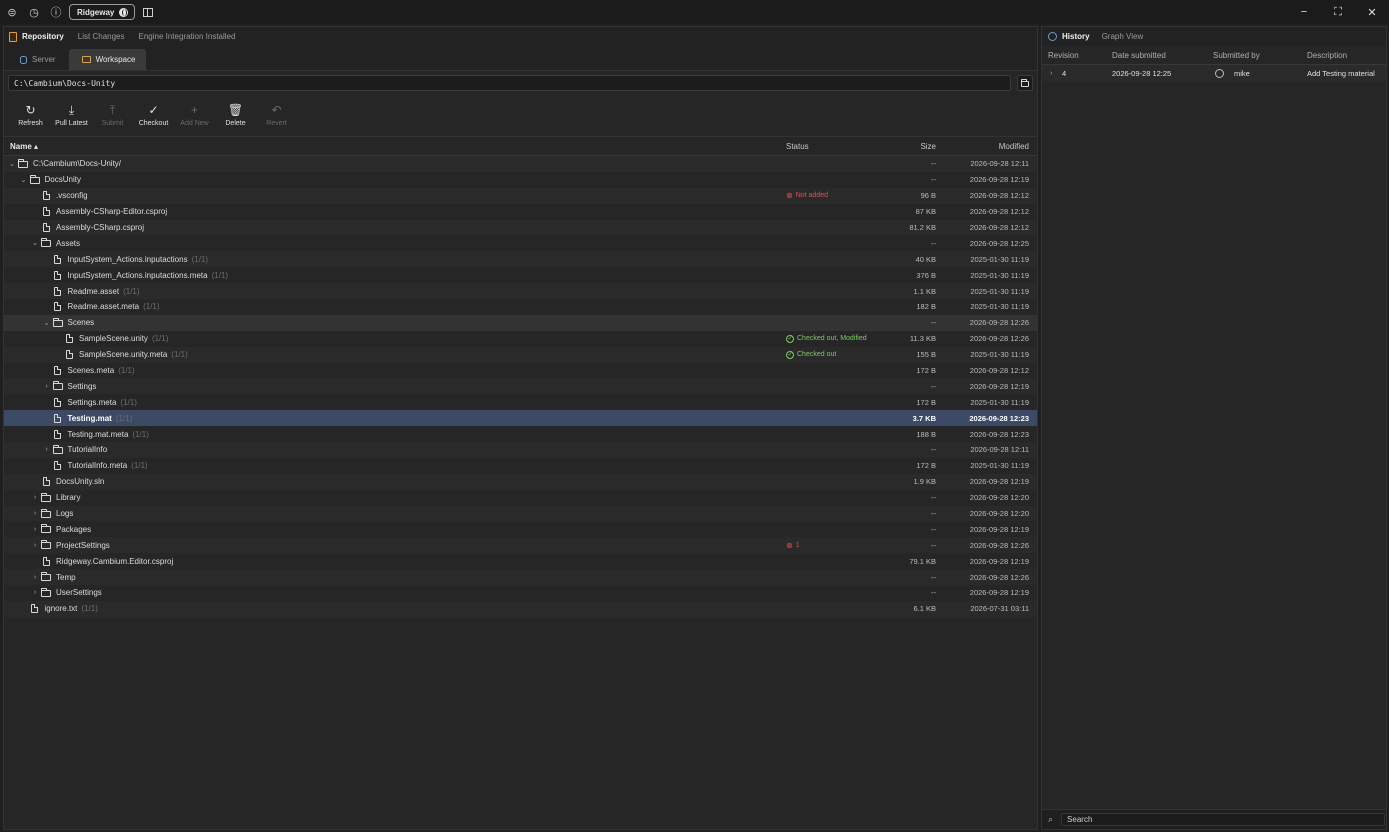 This screenshot has width=1389, height=832. Describe the element at coordinates (1236, 55) in the screenshot. I see `column-submitted-by: Submitted by` at that location.